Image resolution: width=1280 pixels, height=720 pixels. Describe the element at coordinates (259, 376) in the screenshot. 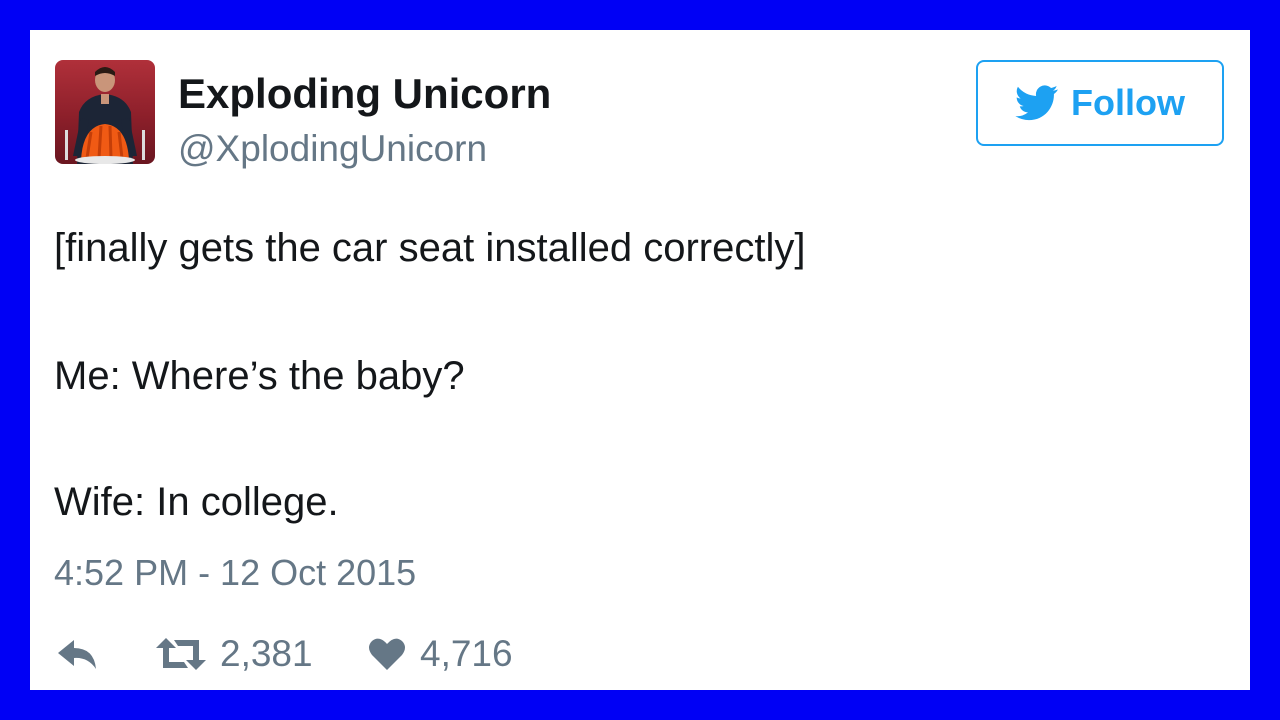

I see `tweet-text-line-2: Me: Where’s the baby?` at that location.